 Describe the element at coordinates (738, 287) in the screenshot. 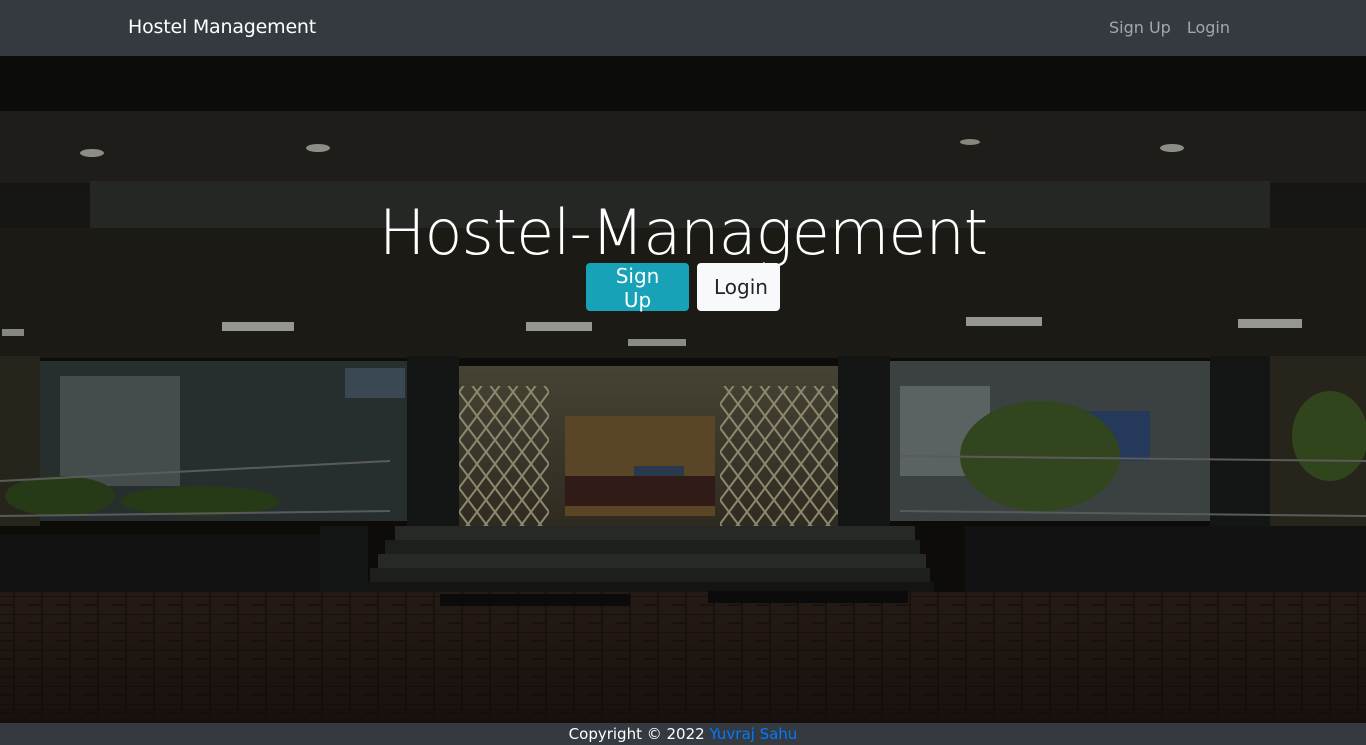

I see `hero-login-button: Login` at that location.